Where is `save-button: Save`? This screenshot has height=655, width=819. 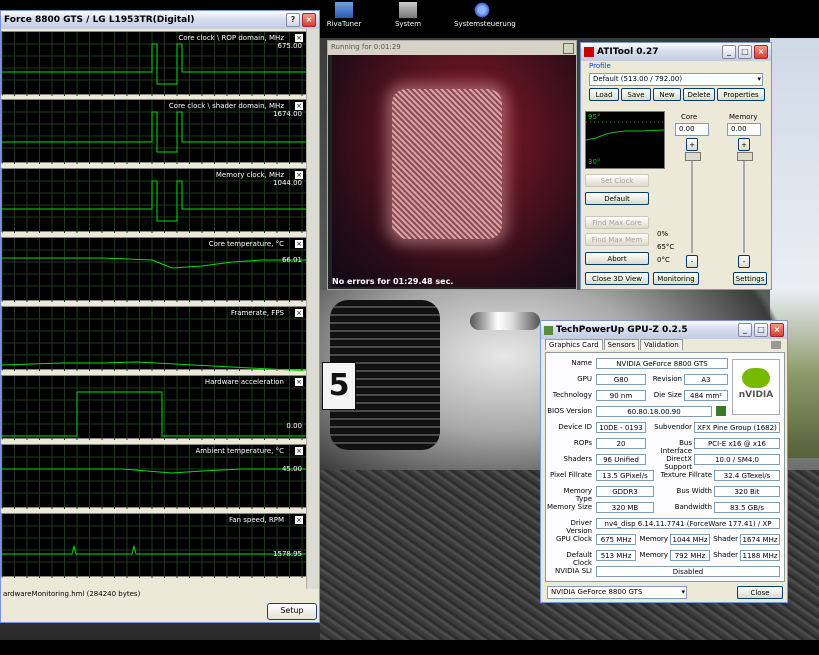
save-button: Save is located at coordinates (636, 94).